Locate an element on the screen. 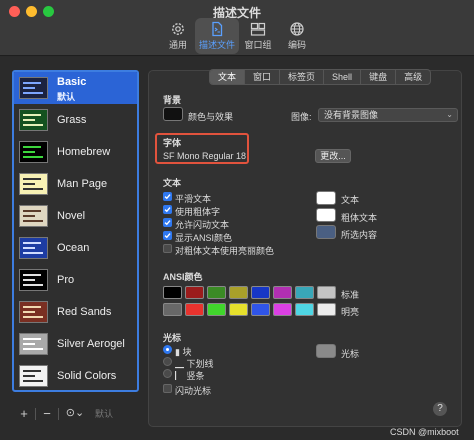 Image resolution: width=474 pixels, height=440 pixels. profile-item-silver-aerogel: Silver Aerogel is located at coordinates (75, 344).